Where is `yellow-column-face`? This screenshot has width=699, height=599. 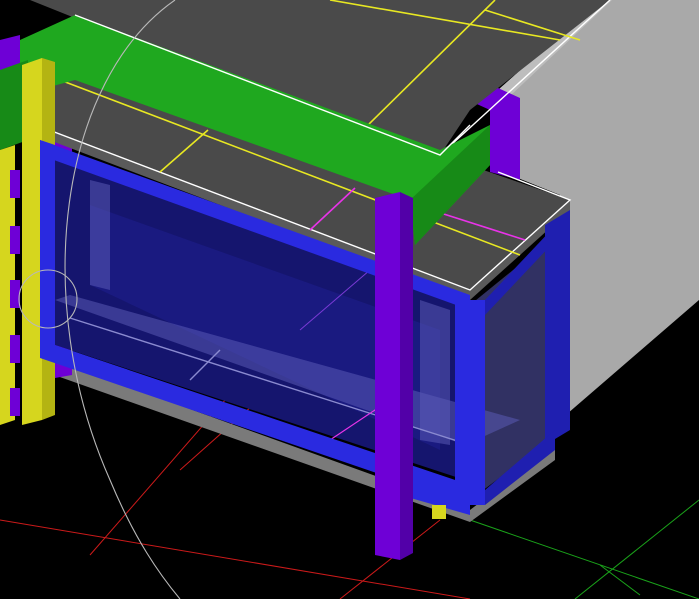 yellow-column-face is located at coordinates (32, 241).